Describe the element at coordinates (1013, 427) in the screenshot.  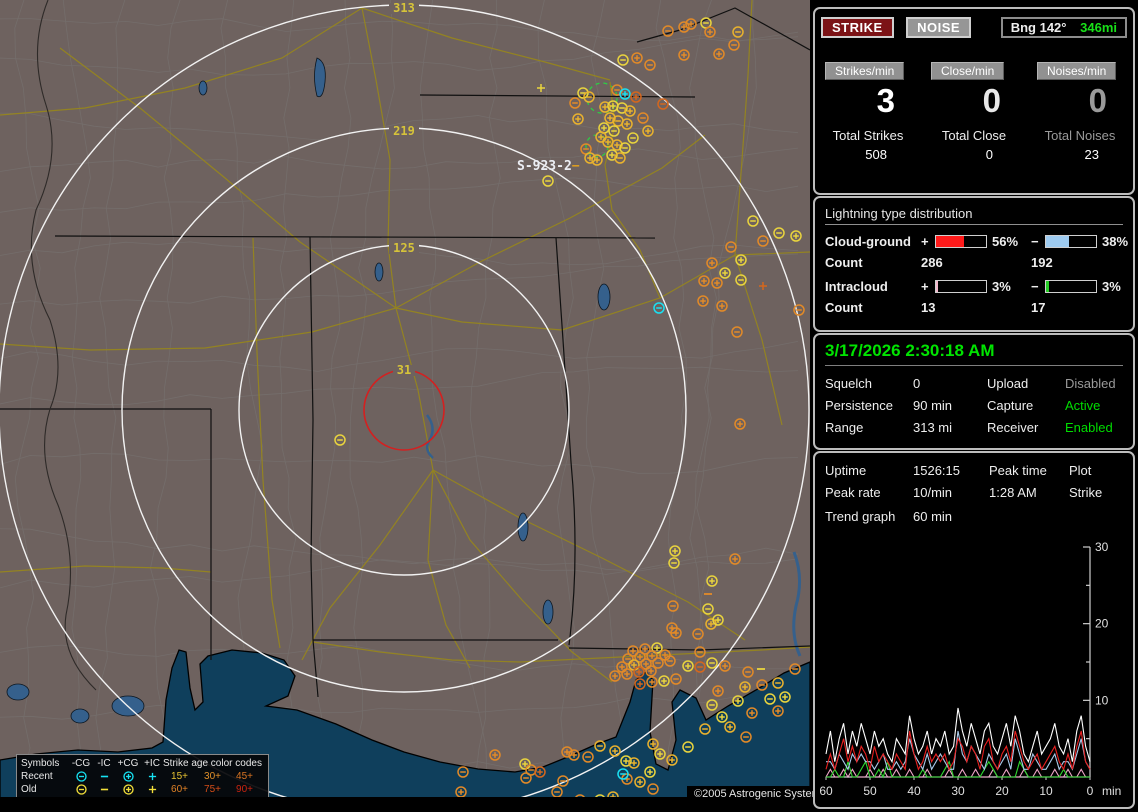
I see `receiver-label: Receiver` at that location.